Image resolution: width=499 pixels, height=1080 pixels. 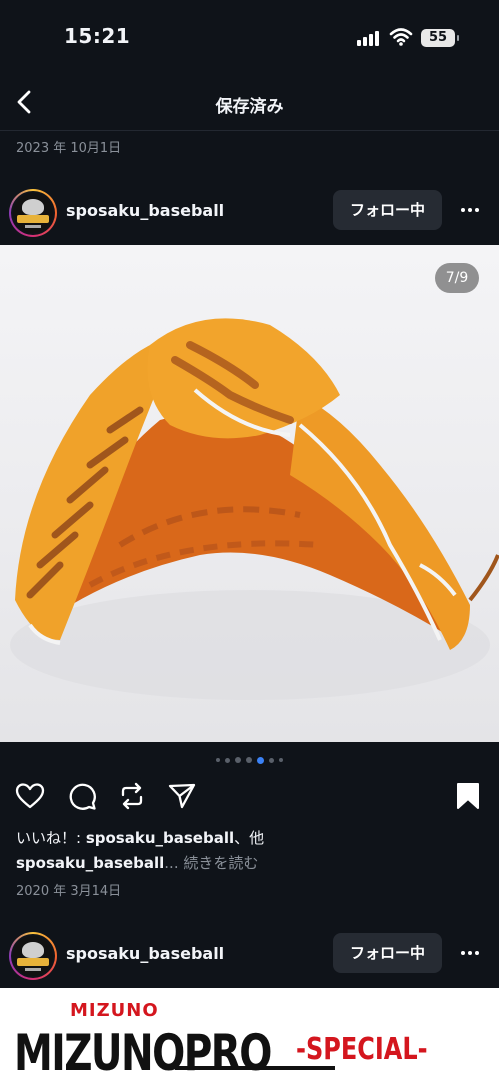 What do you see at coordinates (90, 863) in the screenshot?
I see `caption-username: sposaku_baseball` at bounding box center [90, 863].